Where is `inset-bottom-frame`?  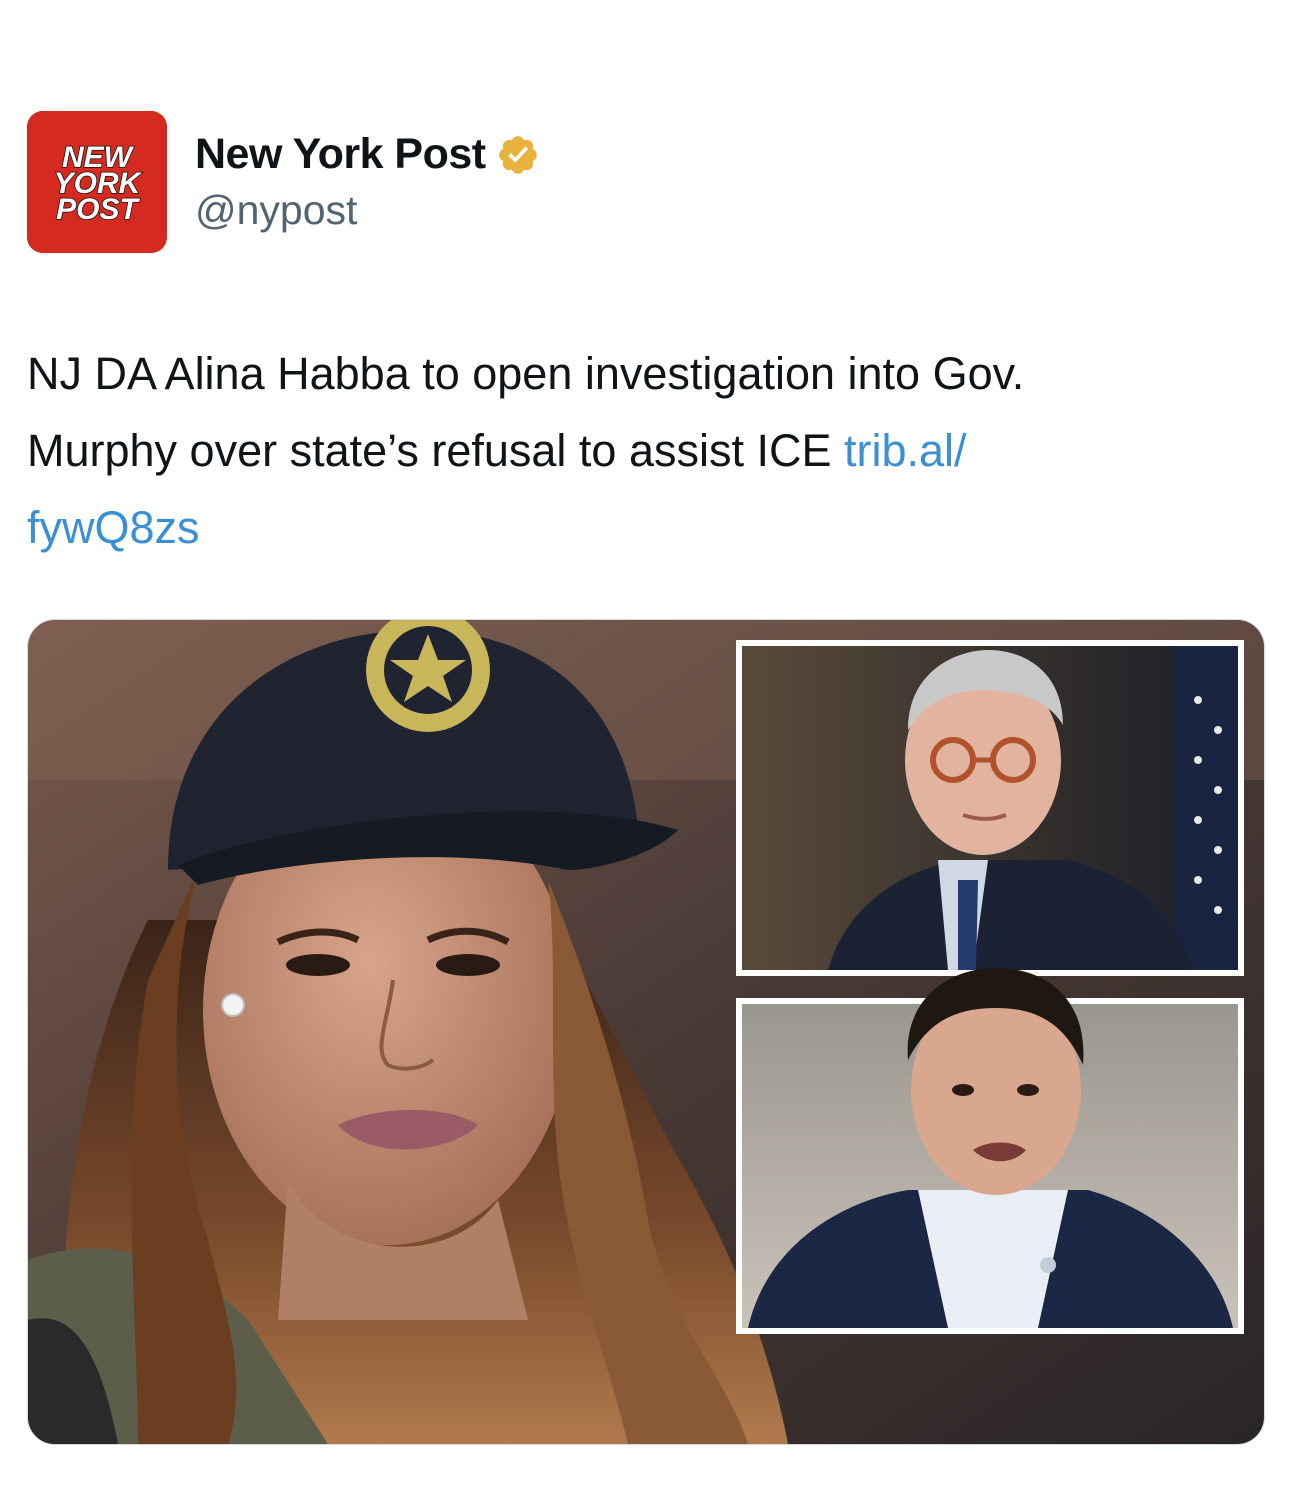 inset-bottom-frame is located at coordinates (990, 1151).